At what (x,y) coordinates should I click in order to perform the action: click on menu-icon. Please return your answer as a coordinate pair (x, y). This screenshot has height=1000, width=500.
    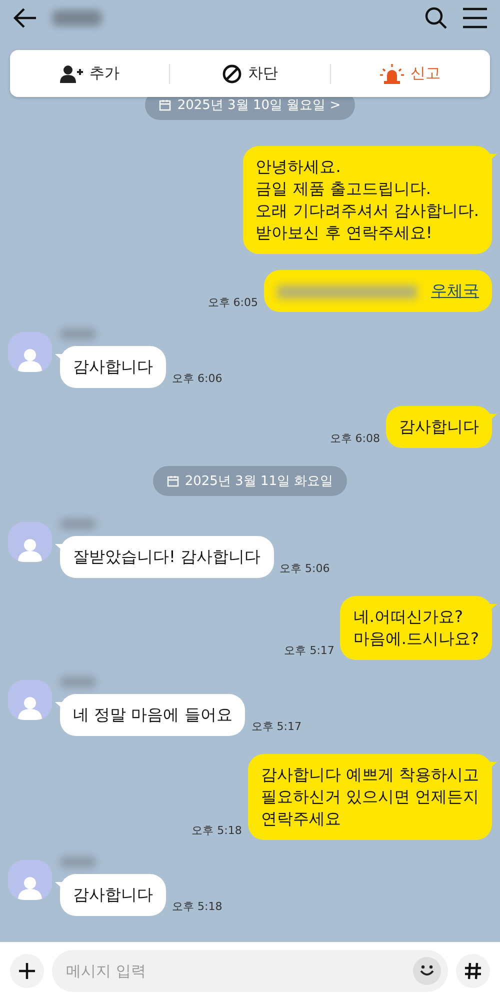
    Looking at the image, I should click on (475, 18).